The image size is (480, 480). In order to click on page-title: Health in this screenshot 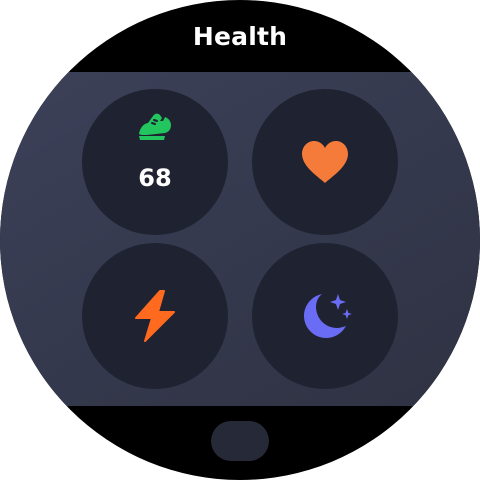, I will do `click(240, 36)`.